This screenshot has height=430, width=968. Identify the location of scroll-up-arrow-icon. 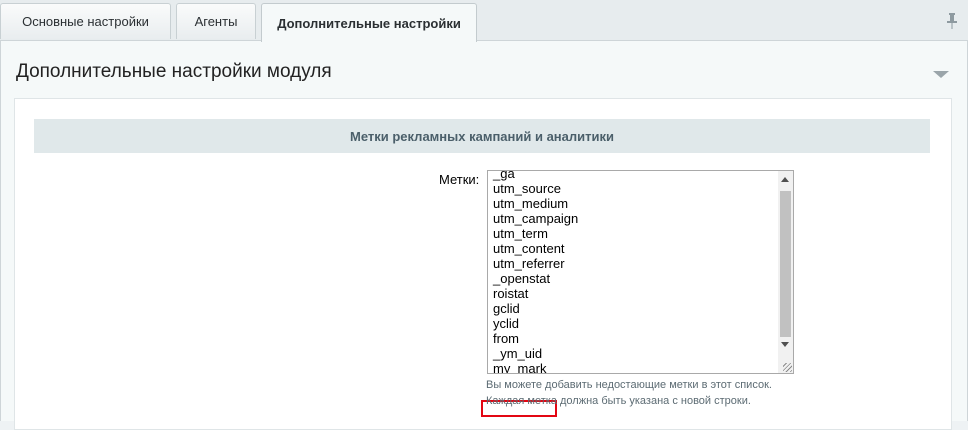
(785, 179).